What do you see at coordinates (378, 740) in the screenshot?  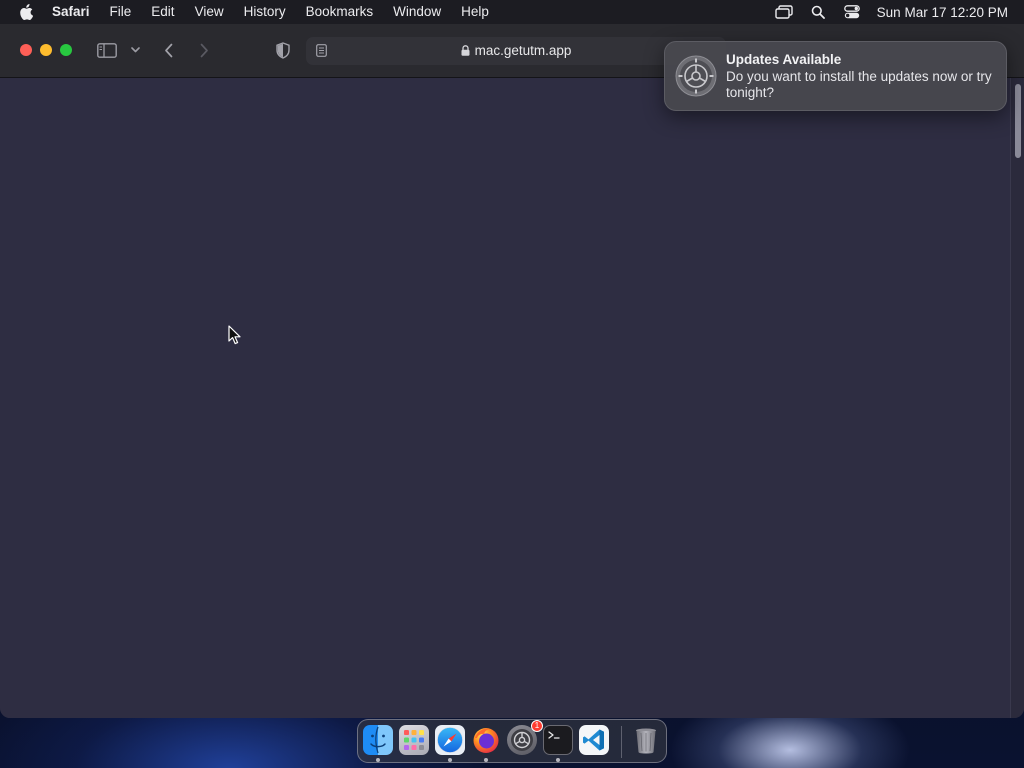 I see `finder-icon` at bounding box center [378, 740].